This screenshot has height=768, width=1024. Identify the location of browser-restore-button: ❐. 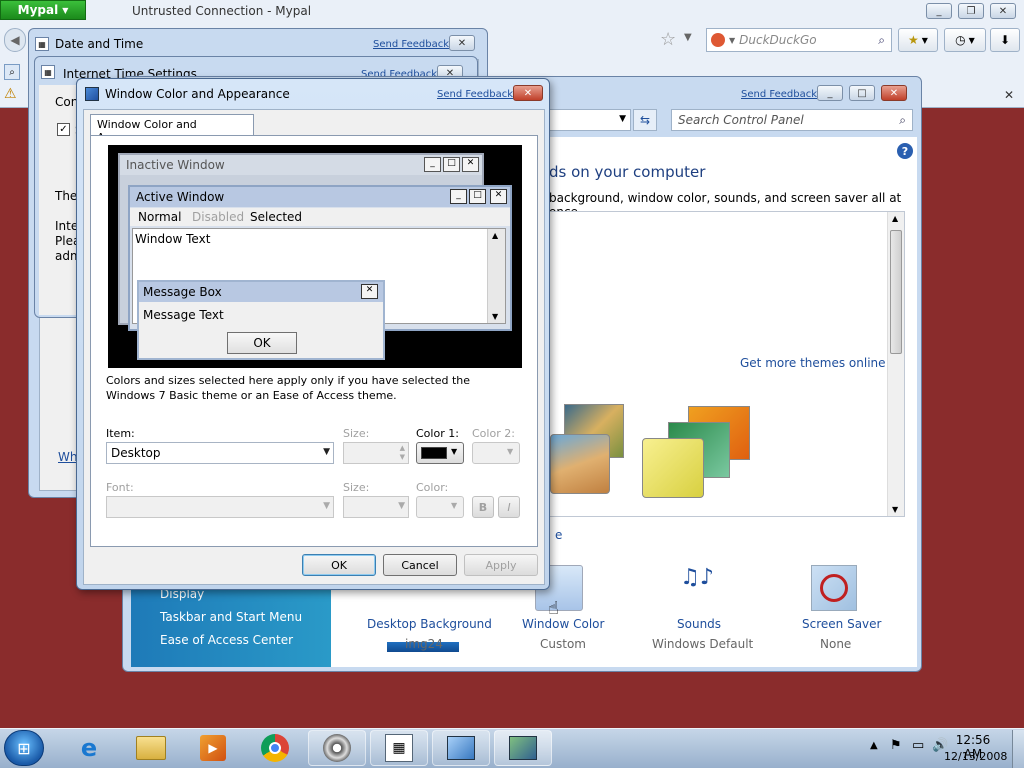
(971, 11).